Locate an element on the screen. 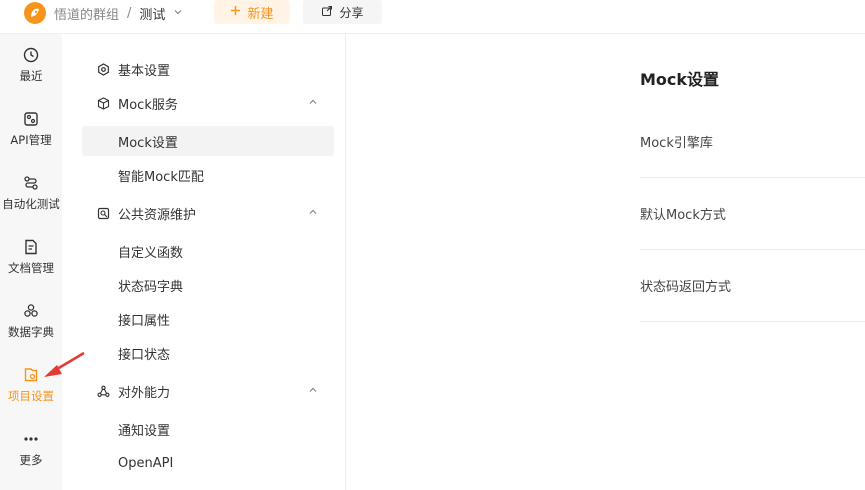 This screenshot has height=490, width=865. nav-mock-settings: Mock设置 is located at coordinates (208, 141).